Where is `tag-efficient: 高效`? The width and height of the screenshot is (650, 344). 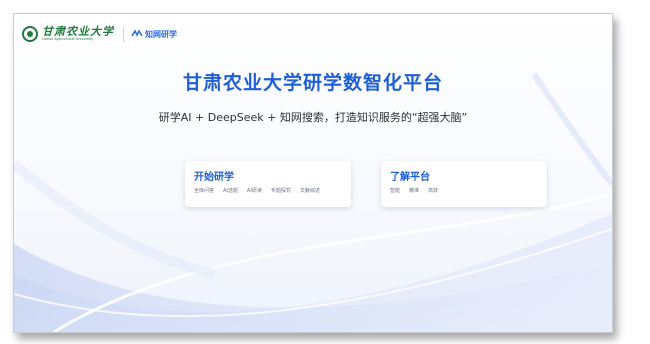 tag-efficient: 高效 is located at coordinates (433, 191).